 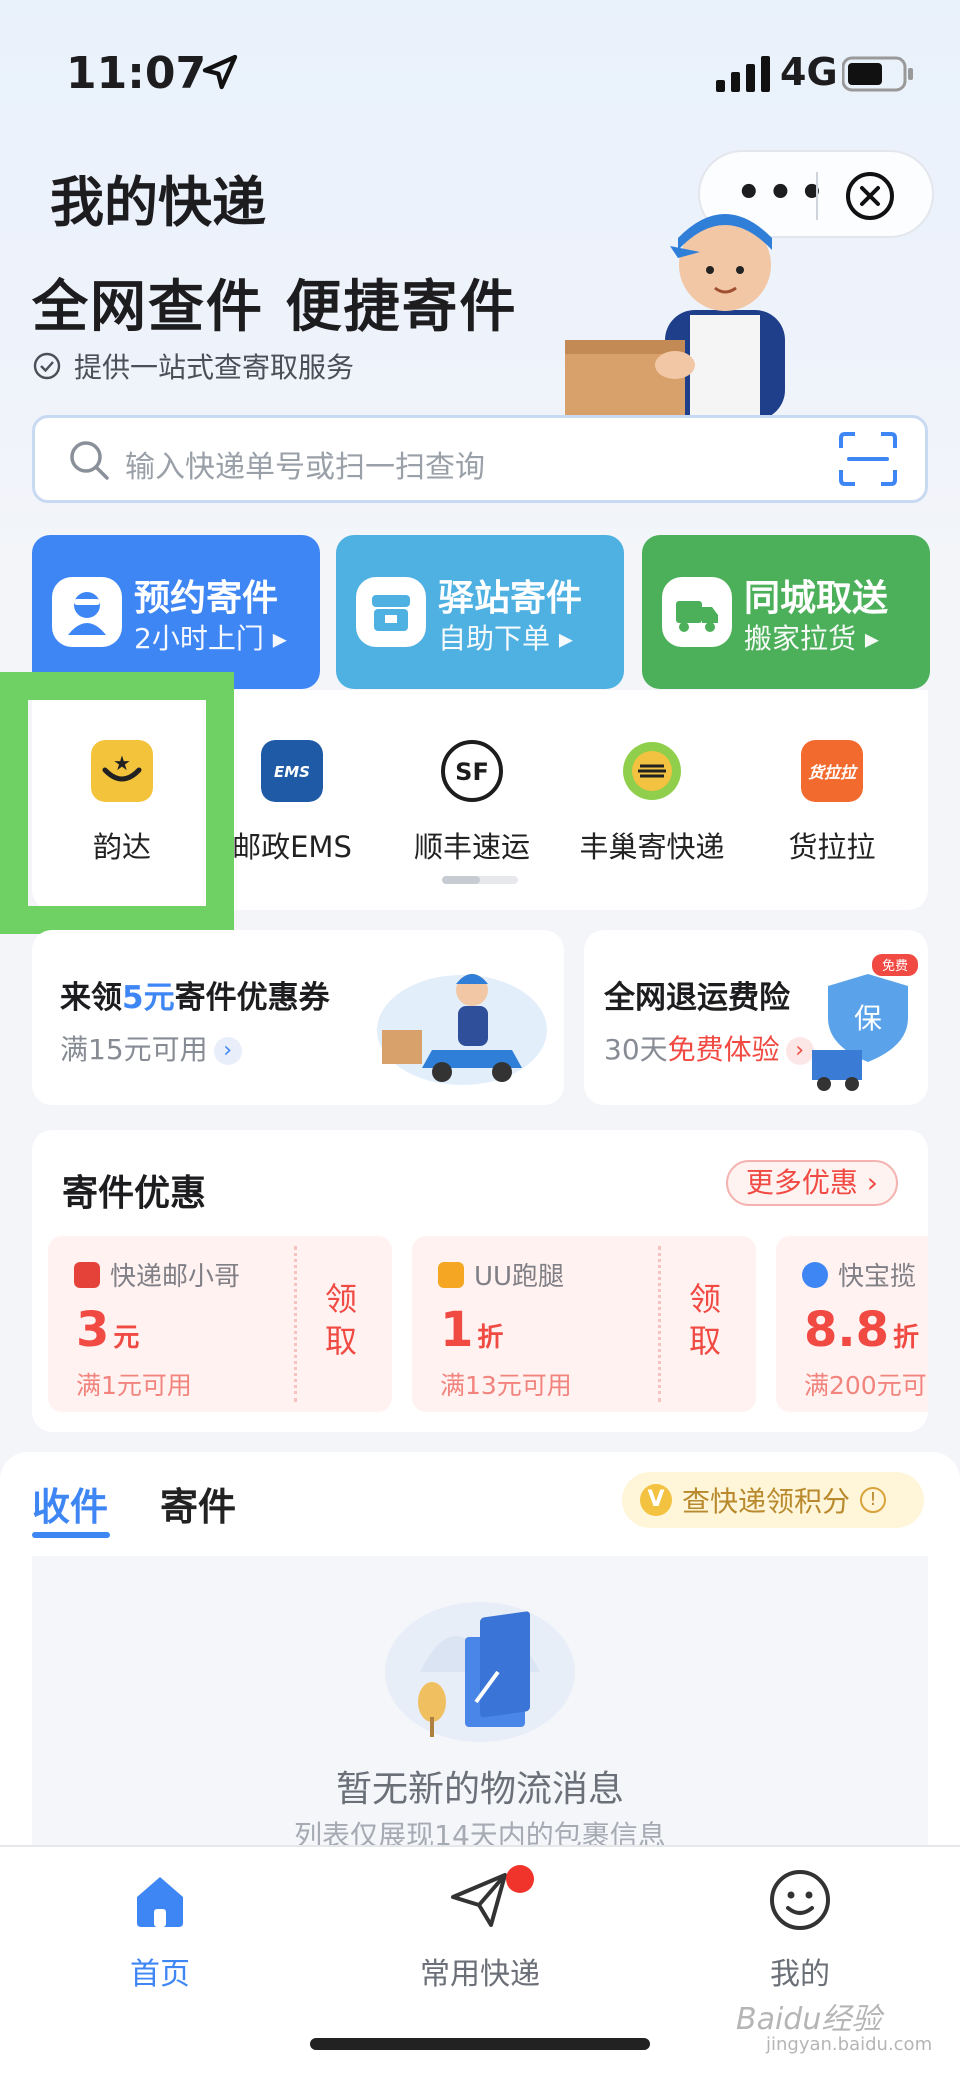 What do you see at coordinates (457, 1330) in the screenshot?
I see `coupon-amount-value: 1` at bounding box center [457, 1330].